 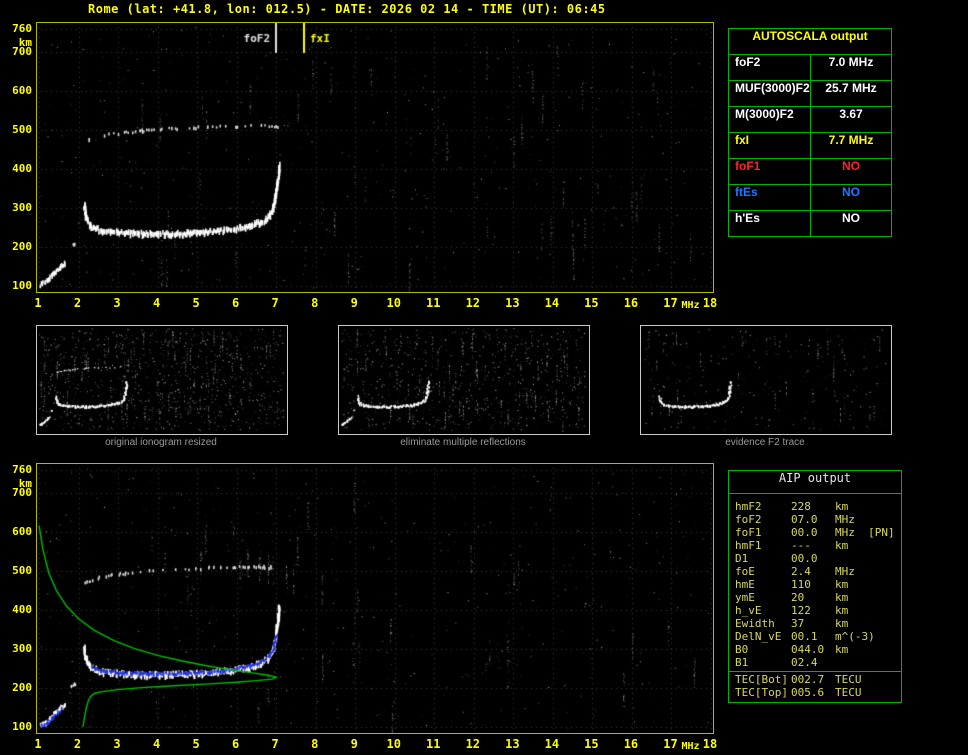 I want to click on autoscala-param-label: fxI, so click(x=770, y=145).